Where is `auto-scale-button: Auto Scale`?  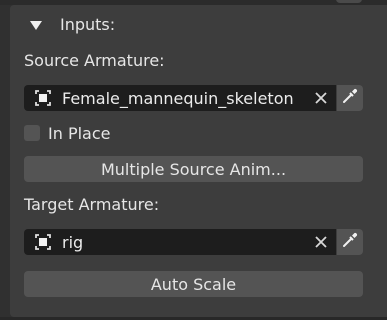
auto-scale-button: Auto Scale is located at coordinates (193, 284).